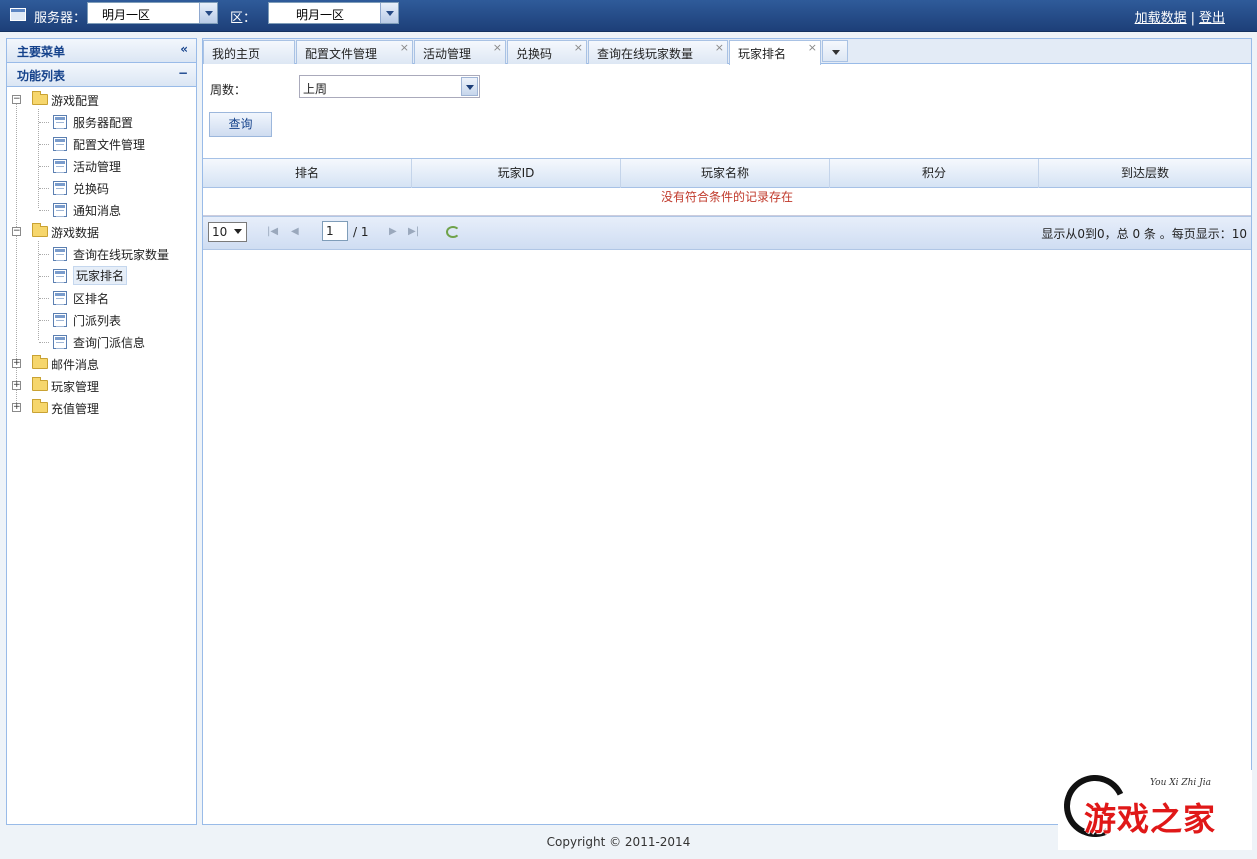 The height and width of the screenshot is (859, 1257). Describe the element at coordinates (97, 166) in the screenshot. I see `tree-item-label: 活动管理` at that location.